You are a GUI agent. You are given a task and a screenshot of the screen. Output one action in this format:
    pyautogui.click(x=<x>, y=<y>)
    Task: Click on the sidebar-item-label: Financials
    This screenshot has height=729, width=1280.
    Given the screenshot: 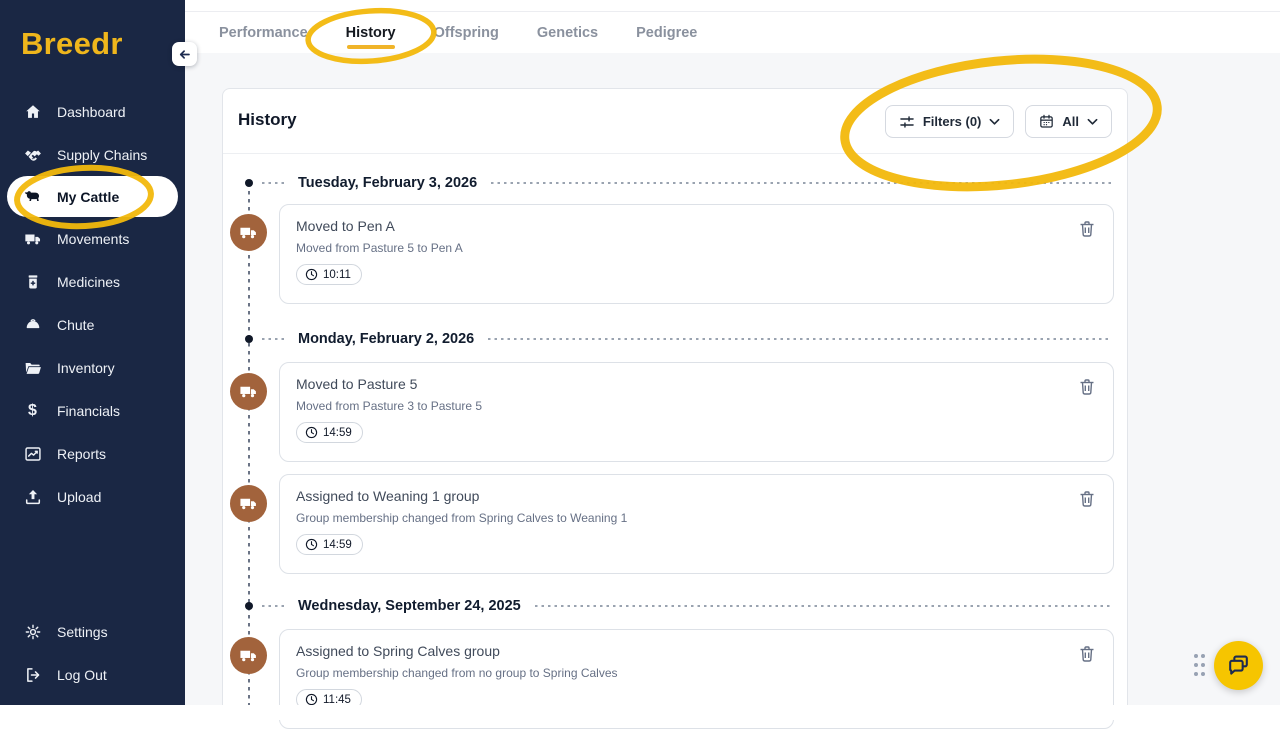 What is the action you would take?
    pyautogui.click(x=89, y=410)
    